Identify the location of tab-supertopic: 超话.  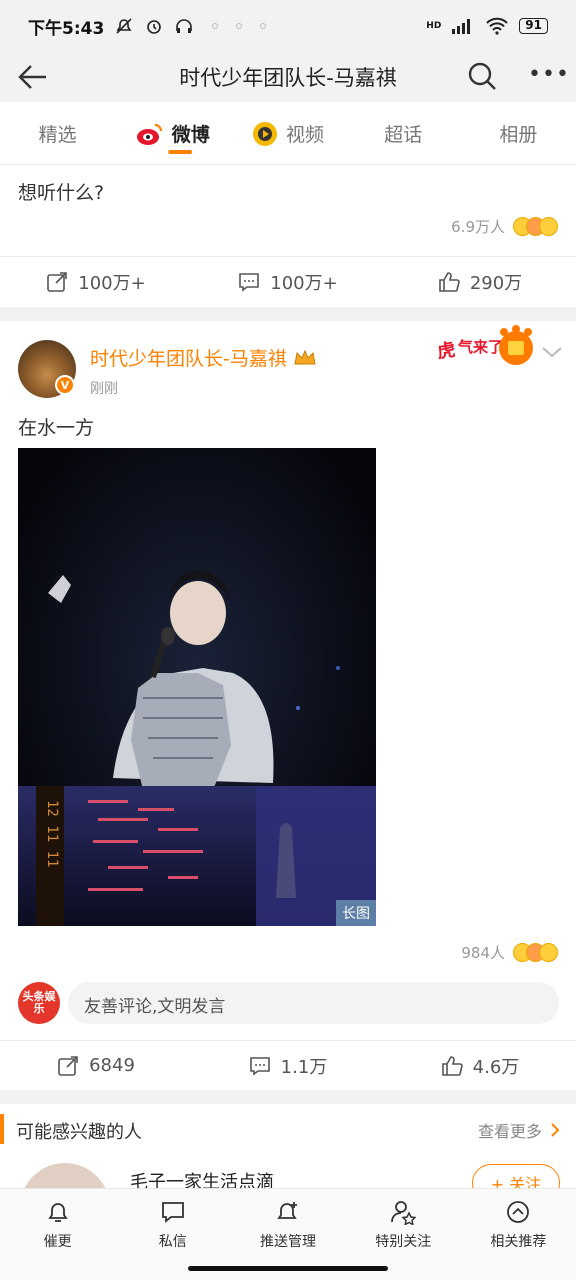
(403, 133).